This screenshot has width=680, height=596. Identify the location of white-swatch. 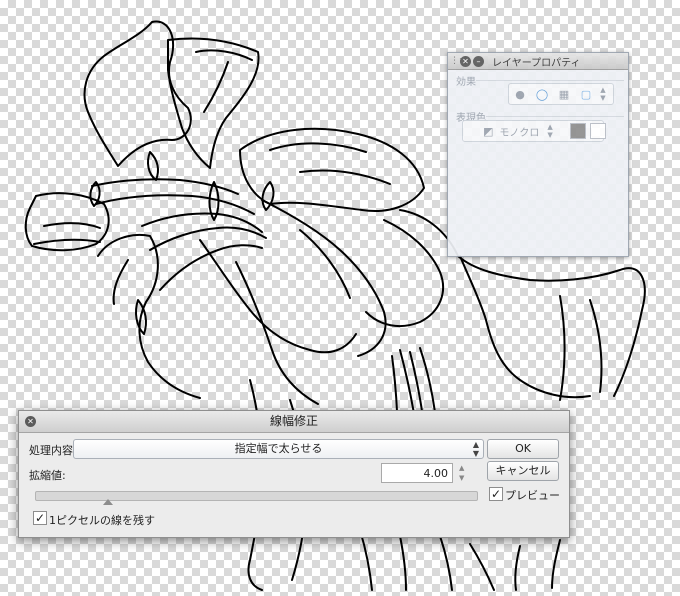
(598, 131).